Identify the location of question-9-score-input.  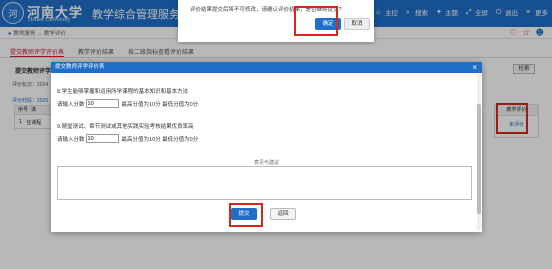
(102, 138).